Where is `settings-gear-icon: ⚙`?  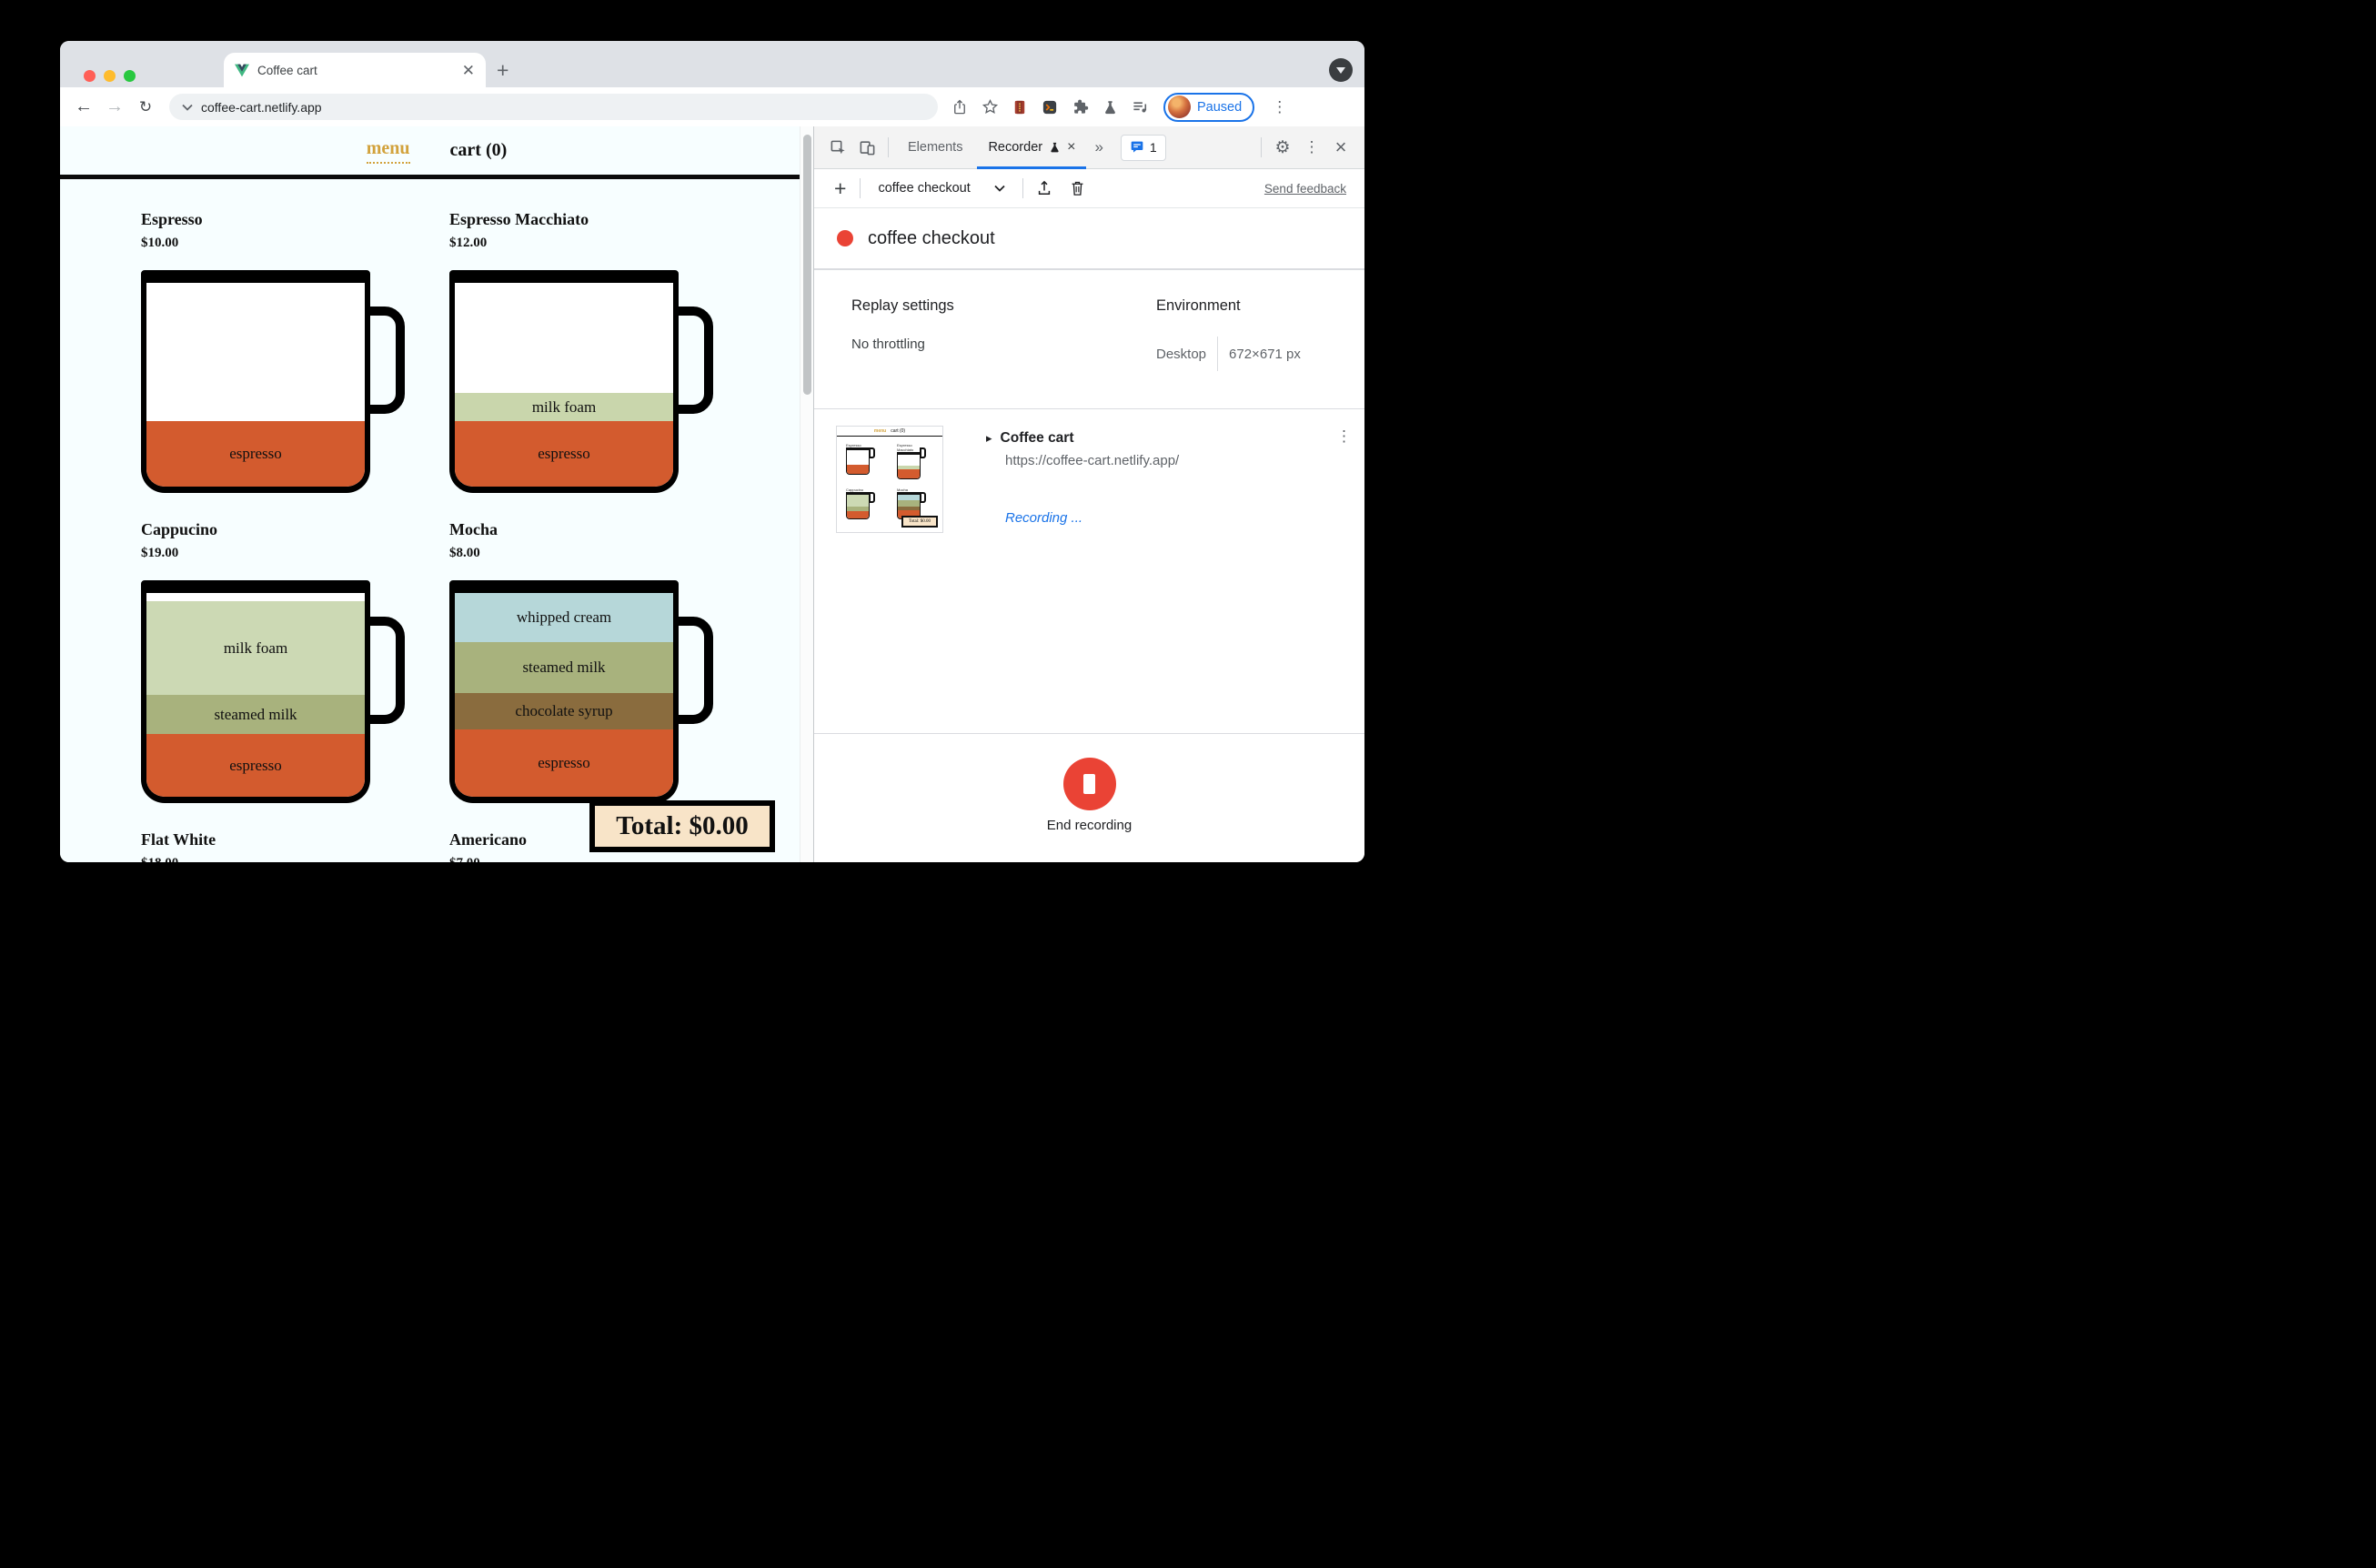
settings-gear-icon: ⚙ is located at coordinates (1282, 147).